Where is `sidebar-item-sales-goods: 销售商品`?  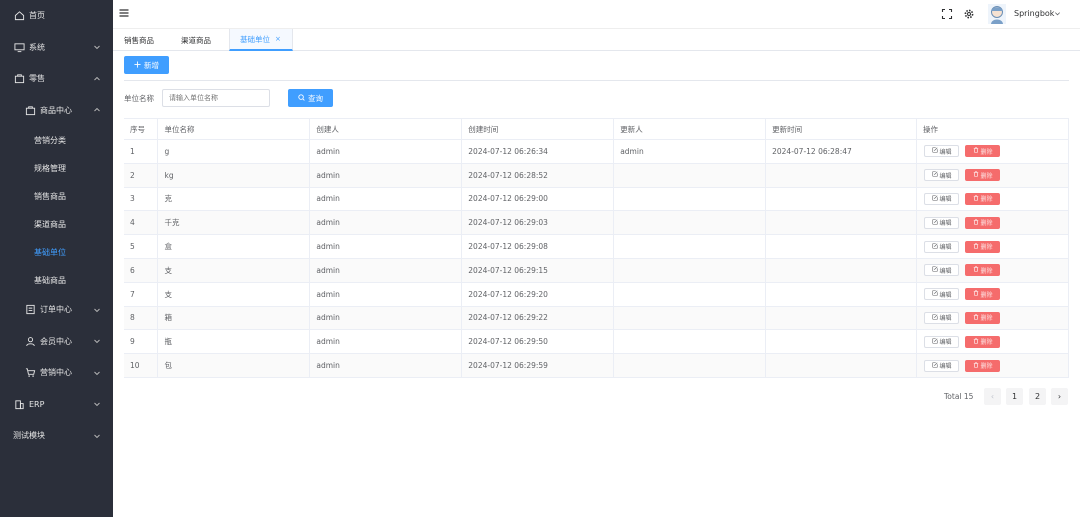
sidebar-item-sales-goods: 销售商品 is located at coordinates (56, 196).